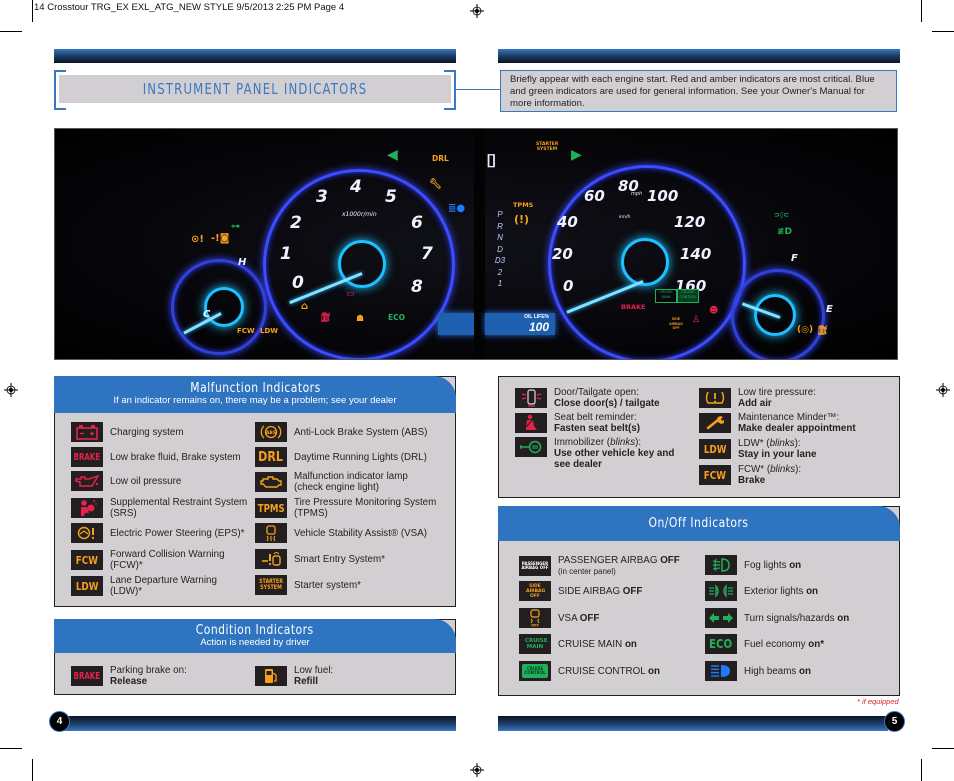 The height and width of the screenshot is (781, 954). I want to click on starter-text-icon: STARTER SYSTEM, so click(271, 585).